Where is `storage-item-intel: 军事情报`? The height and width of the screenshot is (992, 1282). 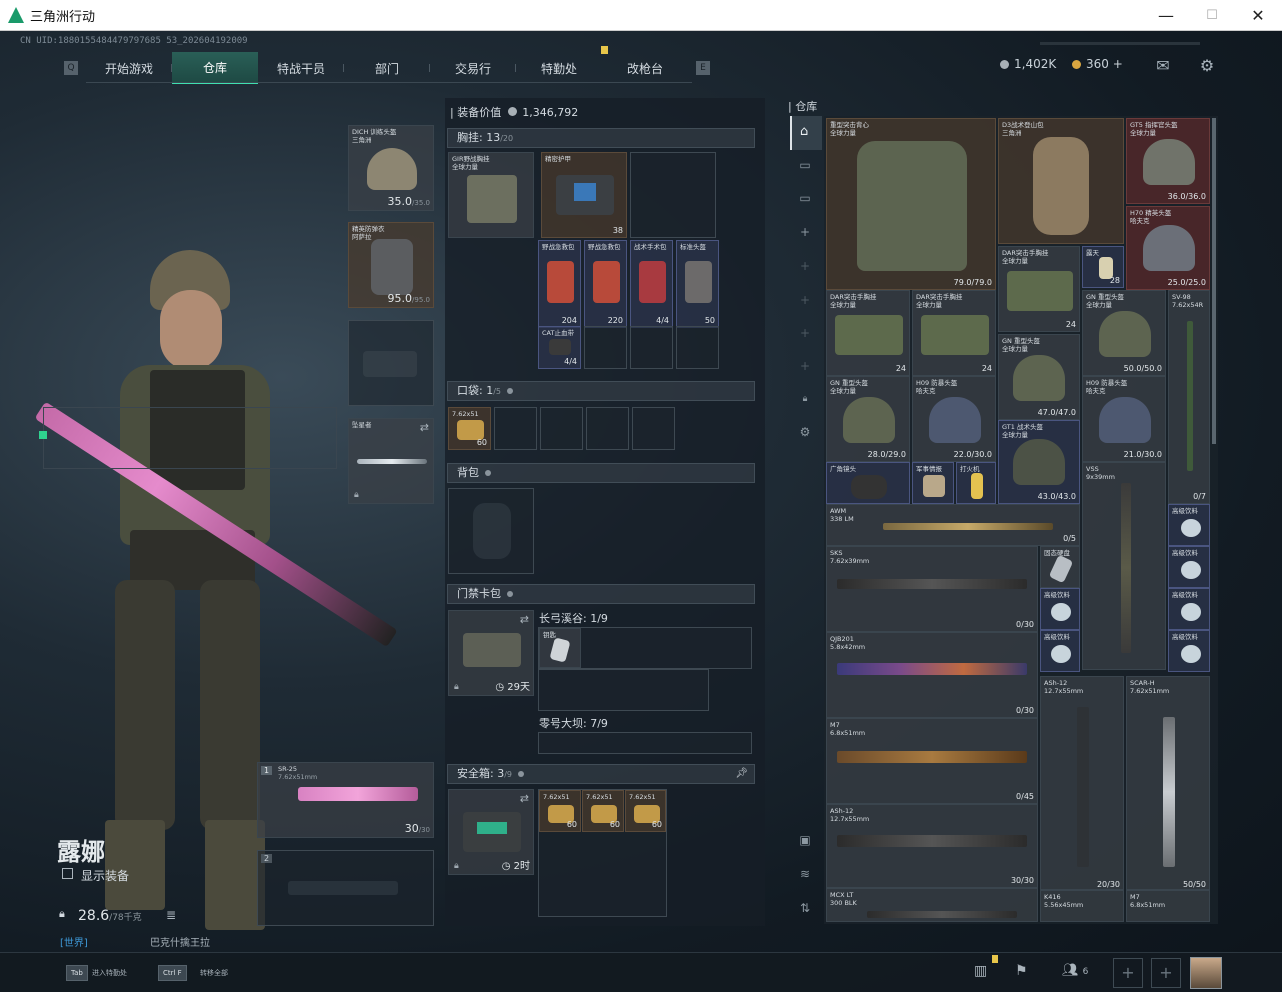
storage-item-intel: 军事情报 is located at coordinates (933, 483).